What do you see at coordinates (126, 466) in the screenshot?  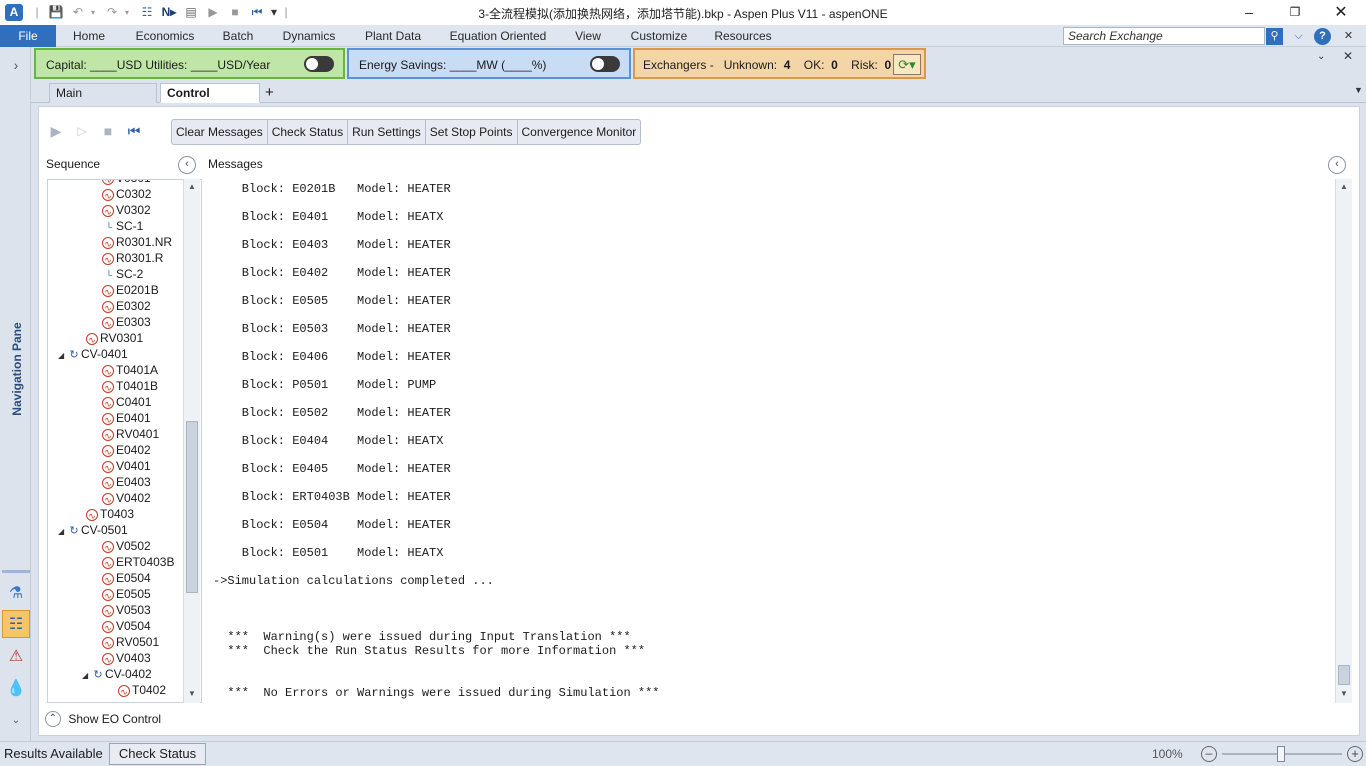 I see `sequence-item: ∿ V0401` at bounding box center [126, 466].